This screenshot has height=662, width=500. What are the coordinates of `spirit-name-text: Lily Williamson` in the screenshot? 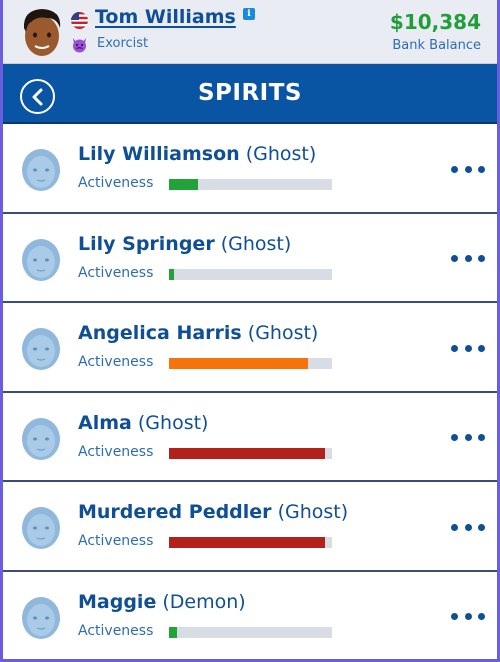 It's located at (159, 154).